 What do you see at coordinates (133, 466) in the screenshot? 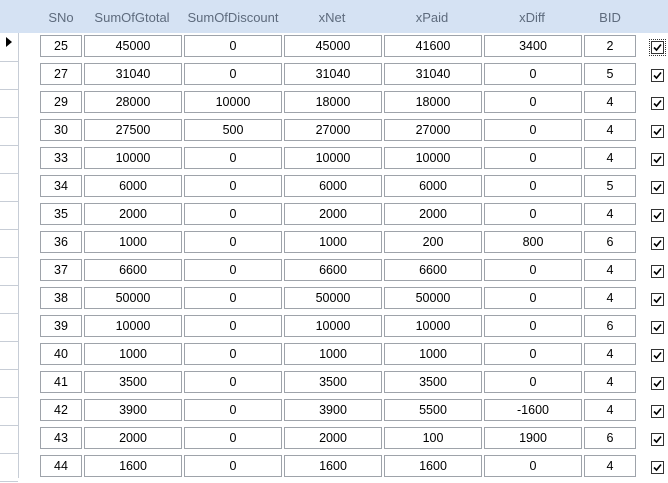
I see `cell-sumofgtotal: 1600` at bounding box center [133, 466].